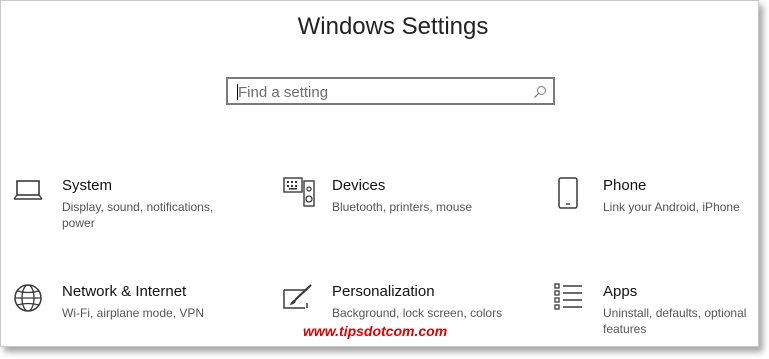 The image size is (769, 359). Describe the element at coordinates (620, 291) in the screenshot. I see `category-name: Apps` at that location.